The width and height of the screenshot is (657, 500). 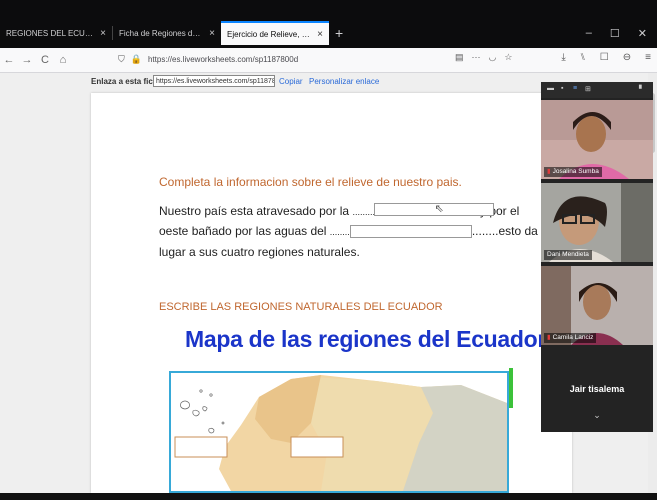 I want to click on participant-name-label: ▮ Josalina Sumba, so click(x=573, y=172).